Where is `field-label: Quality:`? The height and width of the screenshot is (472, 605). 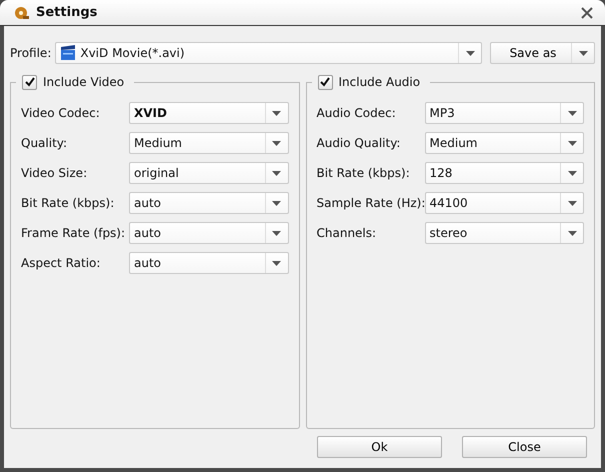
field-label: Quality: is located at coordinates (44, 143).